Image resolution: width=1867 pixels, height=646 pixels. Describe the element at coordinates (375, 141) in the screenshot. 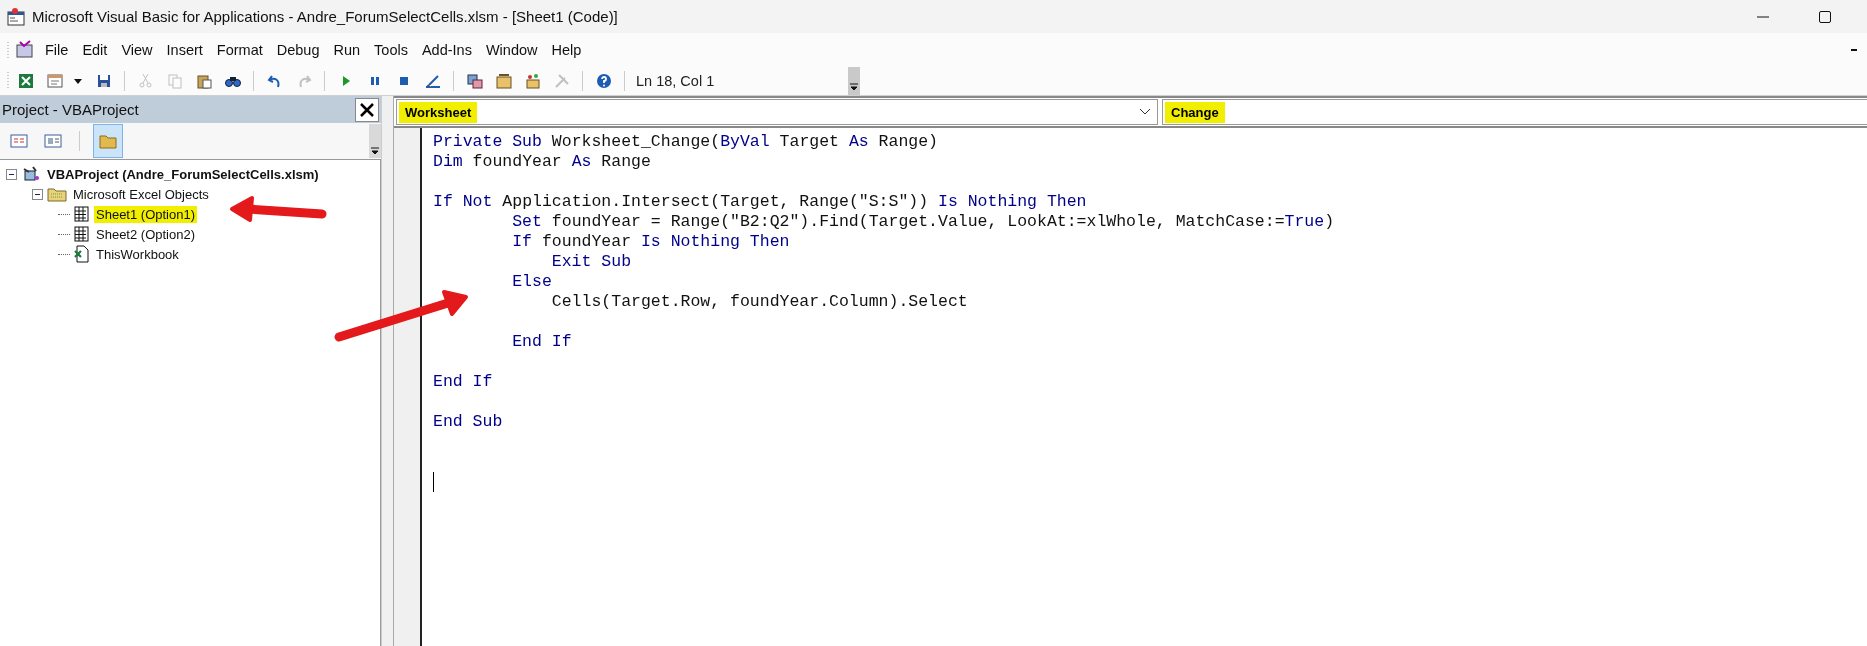

I see `scroll-icon` at that location.